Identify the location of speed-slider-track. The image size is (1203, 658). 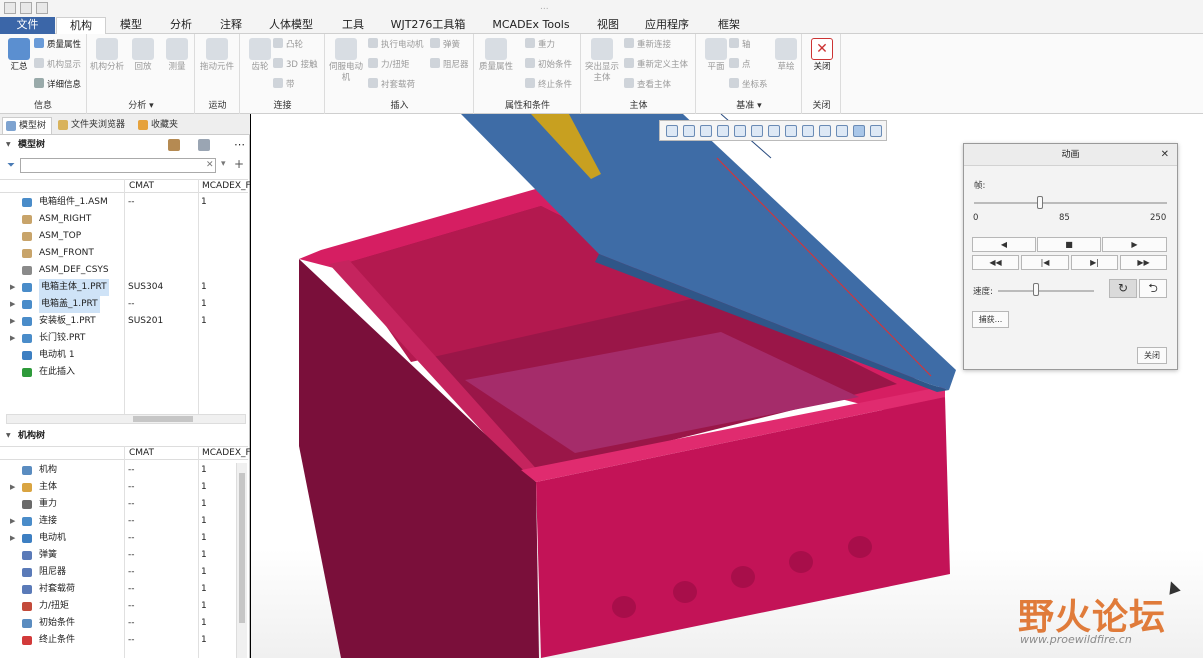
(1046, 291).